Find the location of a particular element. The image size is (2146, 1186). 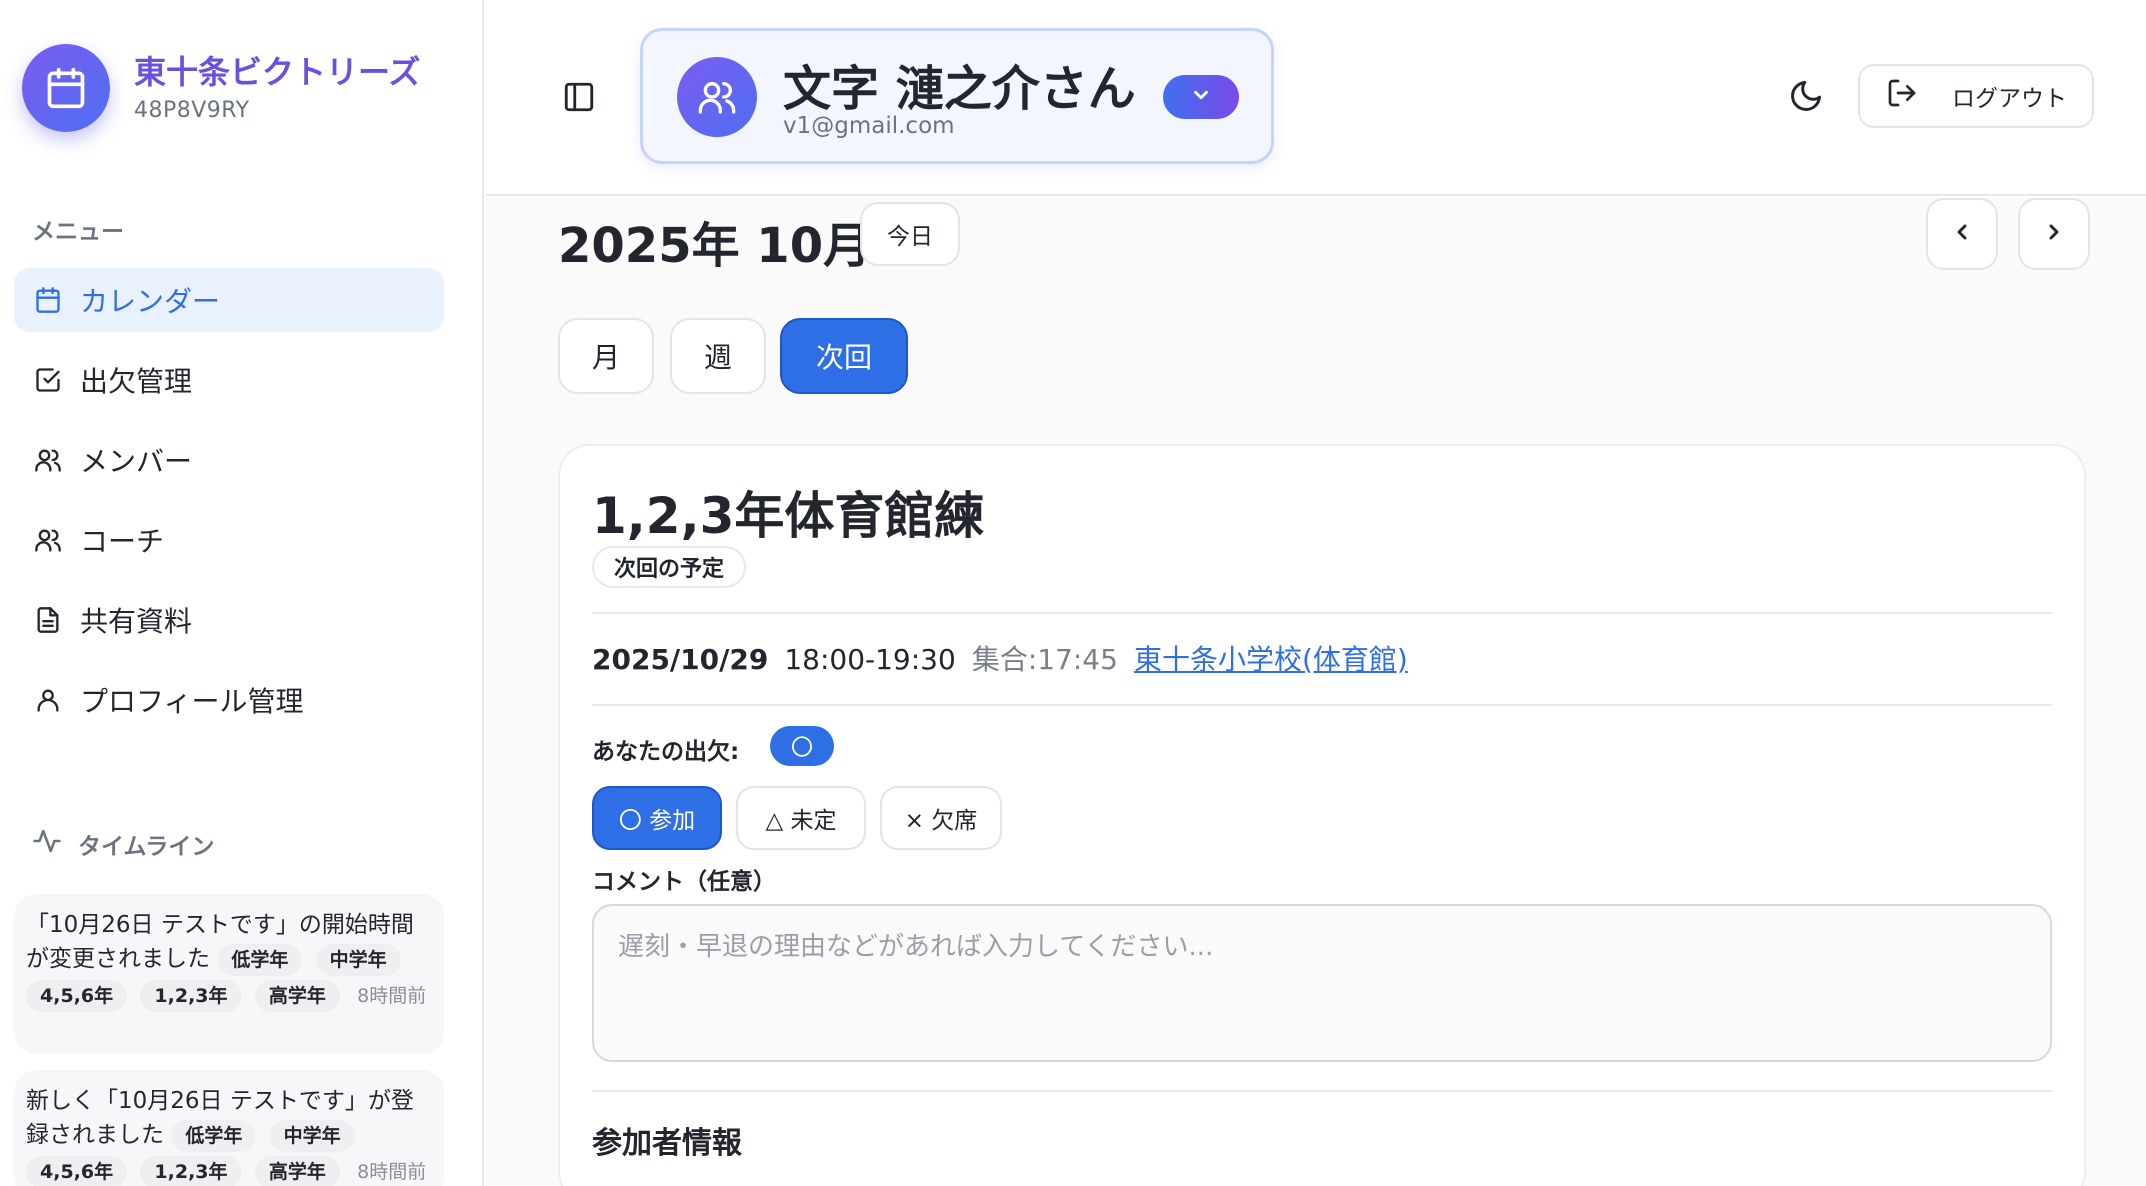

team-code: 48P8V9RY is located at coordinates (192, 110).